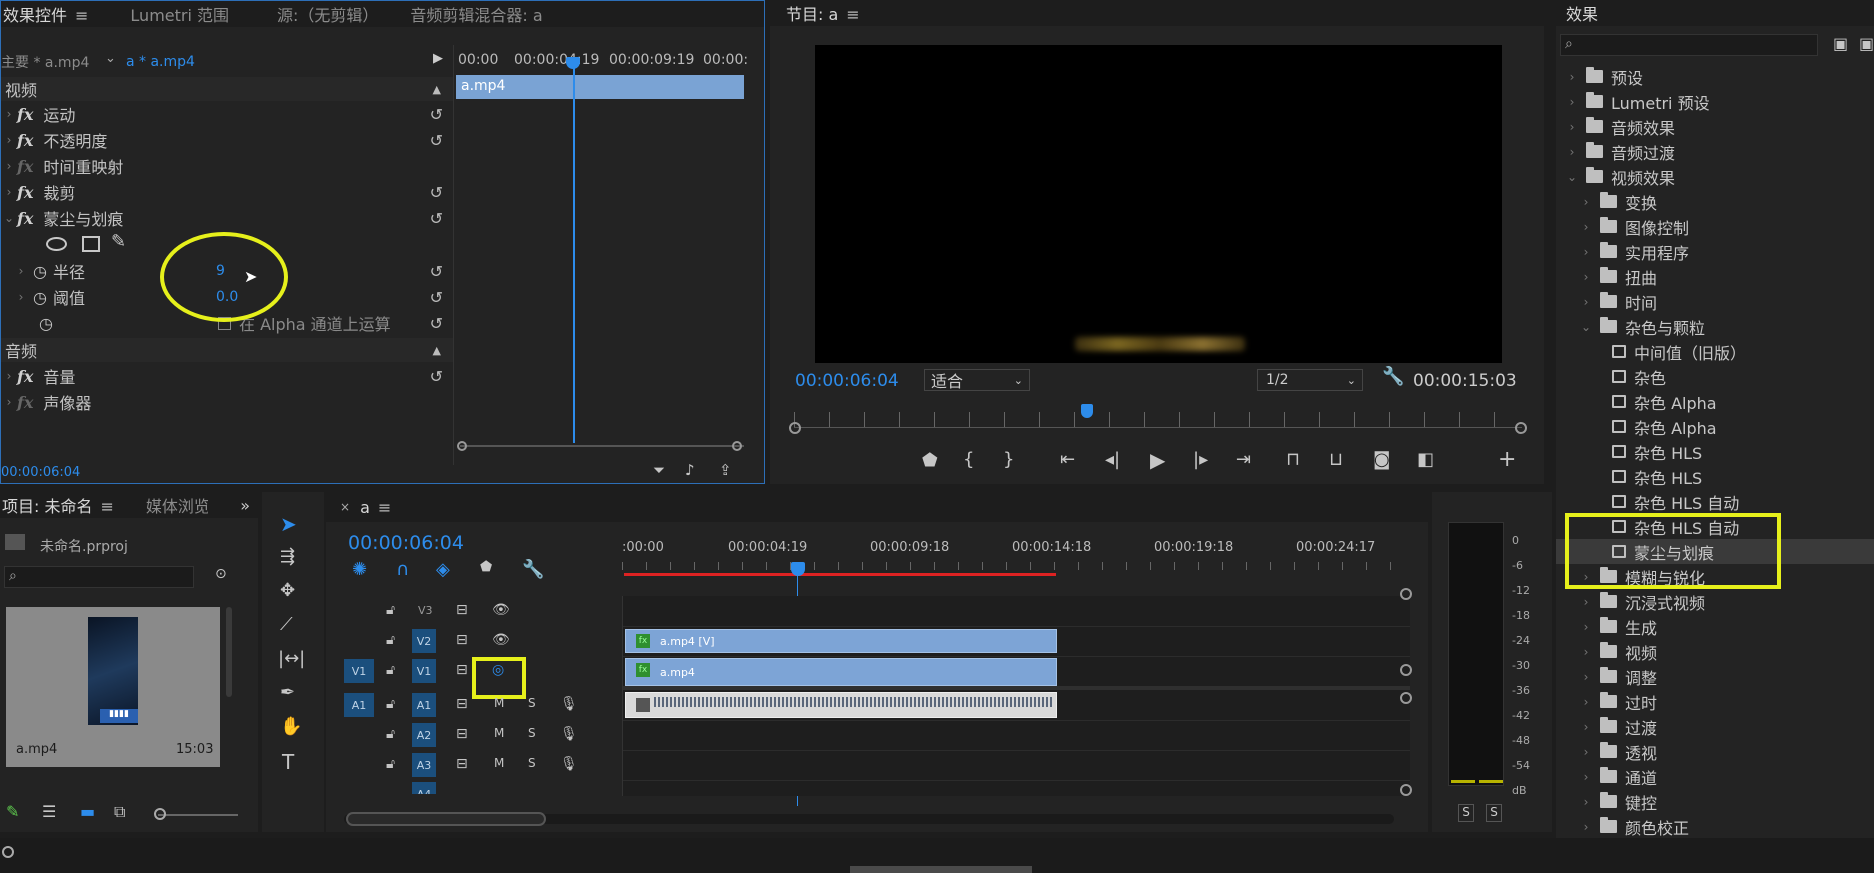 Image resolution: width=1874 pixels, height=873 pixels. I want to click on snap-icon: ∩, so click(402, 569).